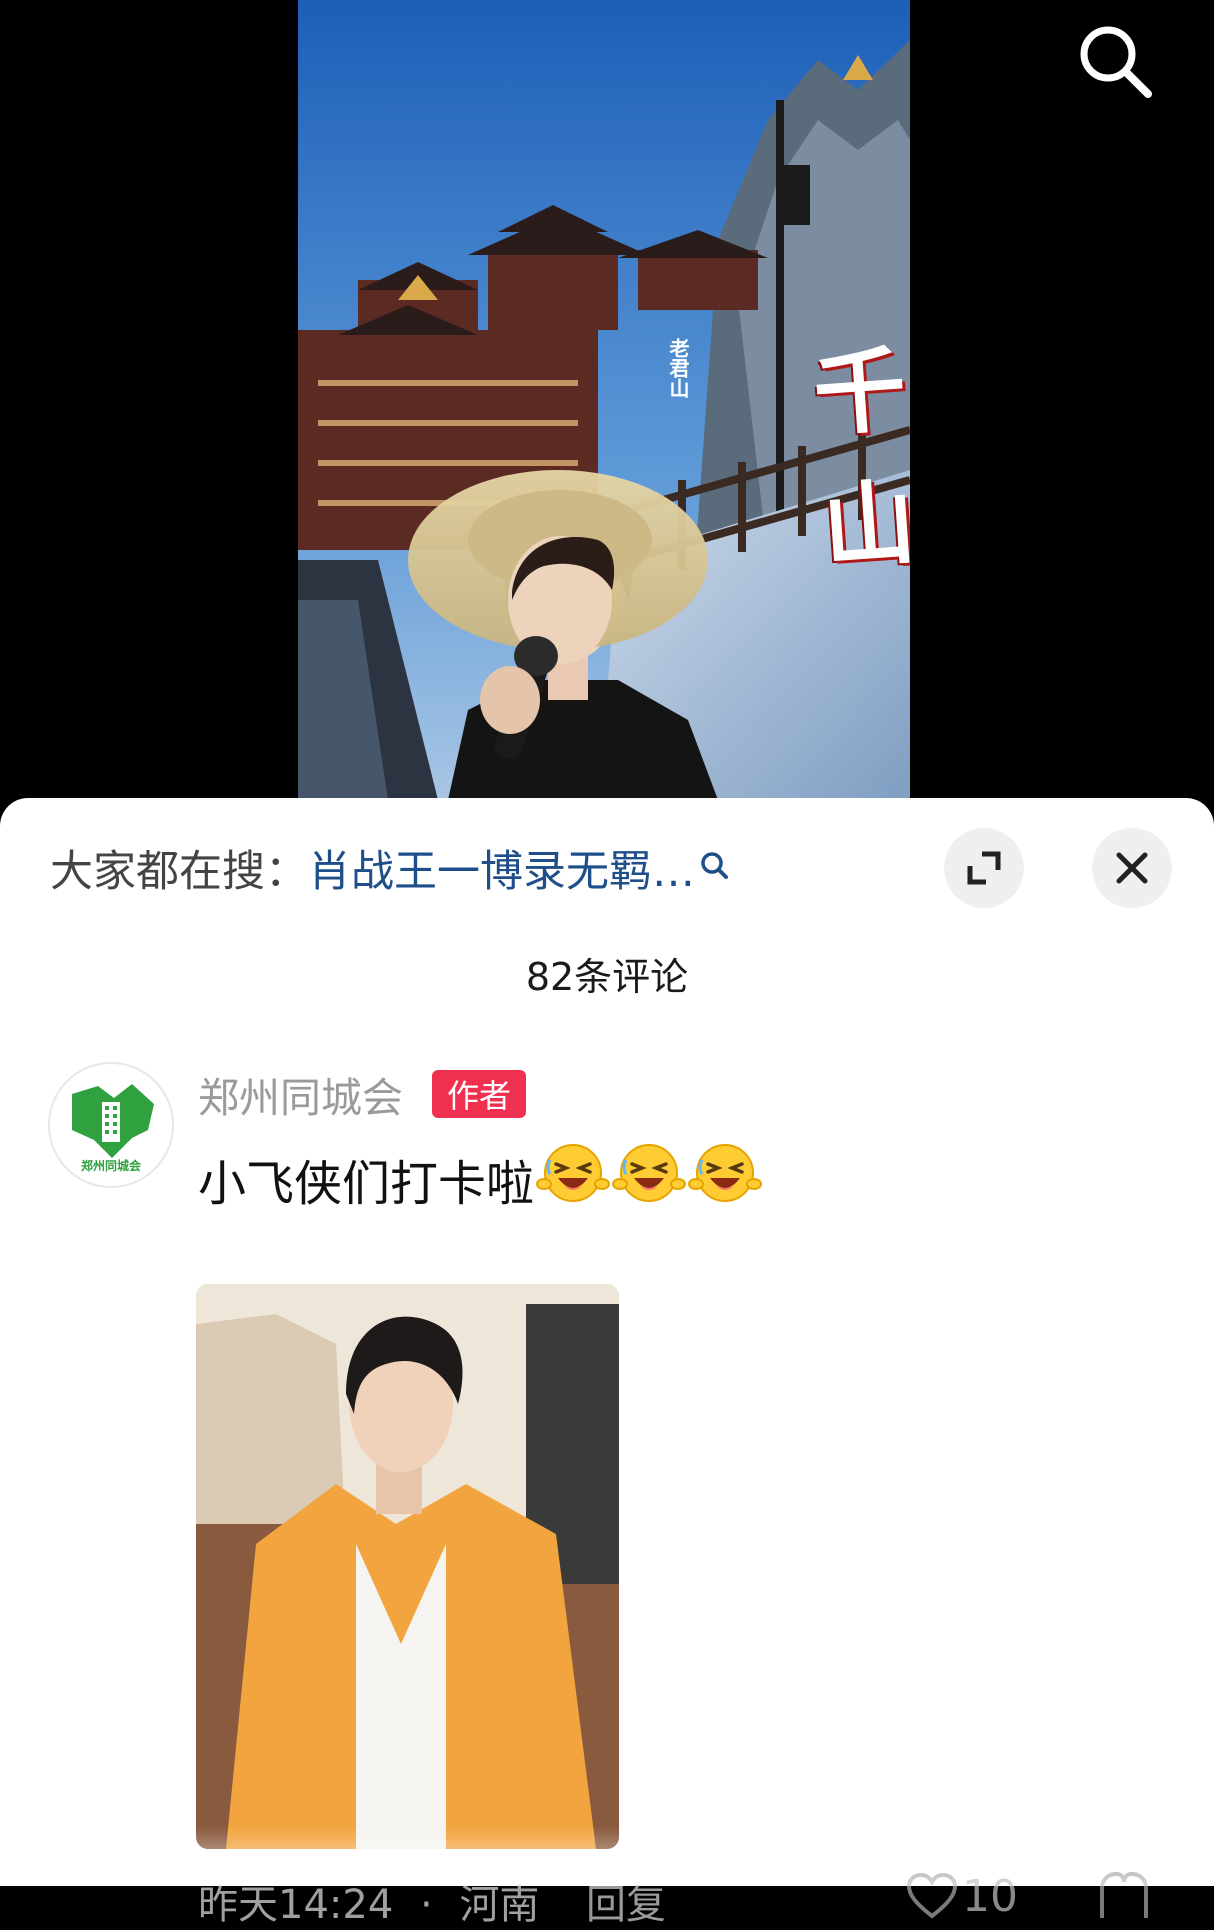 The image size is (1214, 1930). I want to click on comment-text: 小飞侠们打卡啦, so click(480, 1179).